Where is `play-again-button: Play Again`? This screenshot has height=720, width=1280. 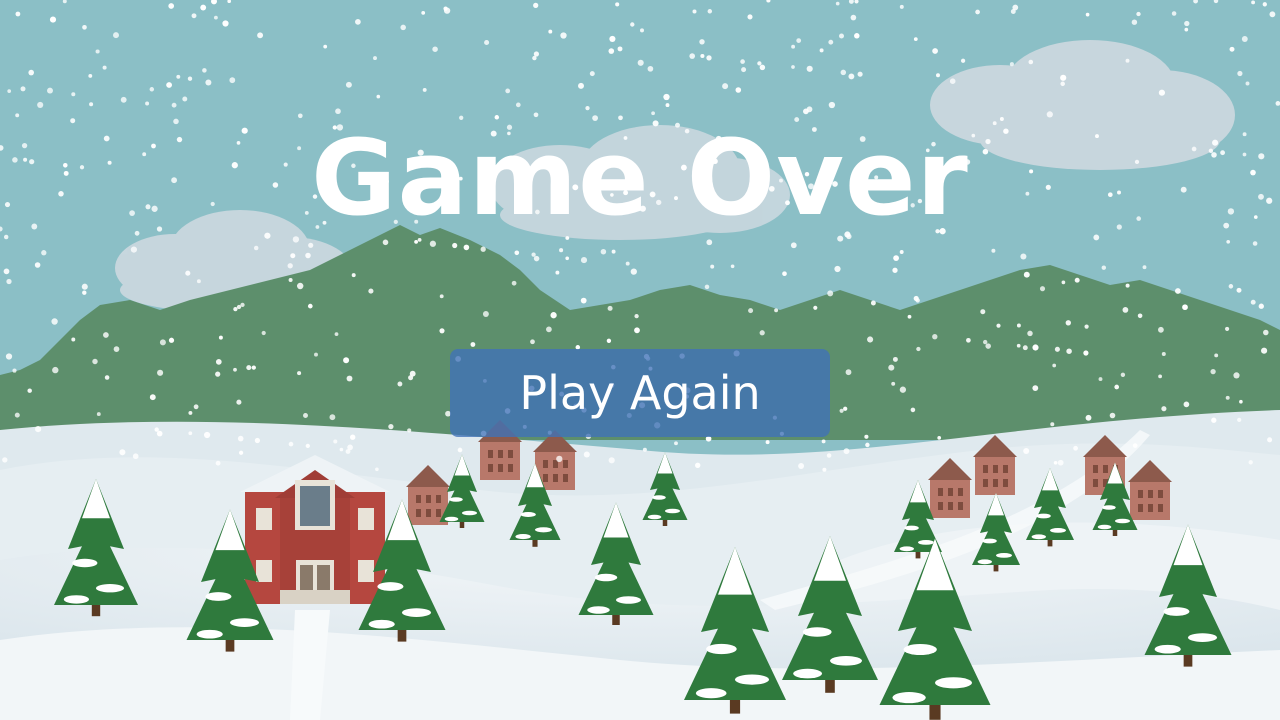 play-again-button: Play Again is located at coordinates (640, 393).